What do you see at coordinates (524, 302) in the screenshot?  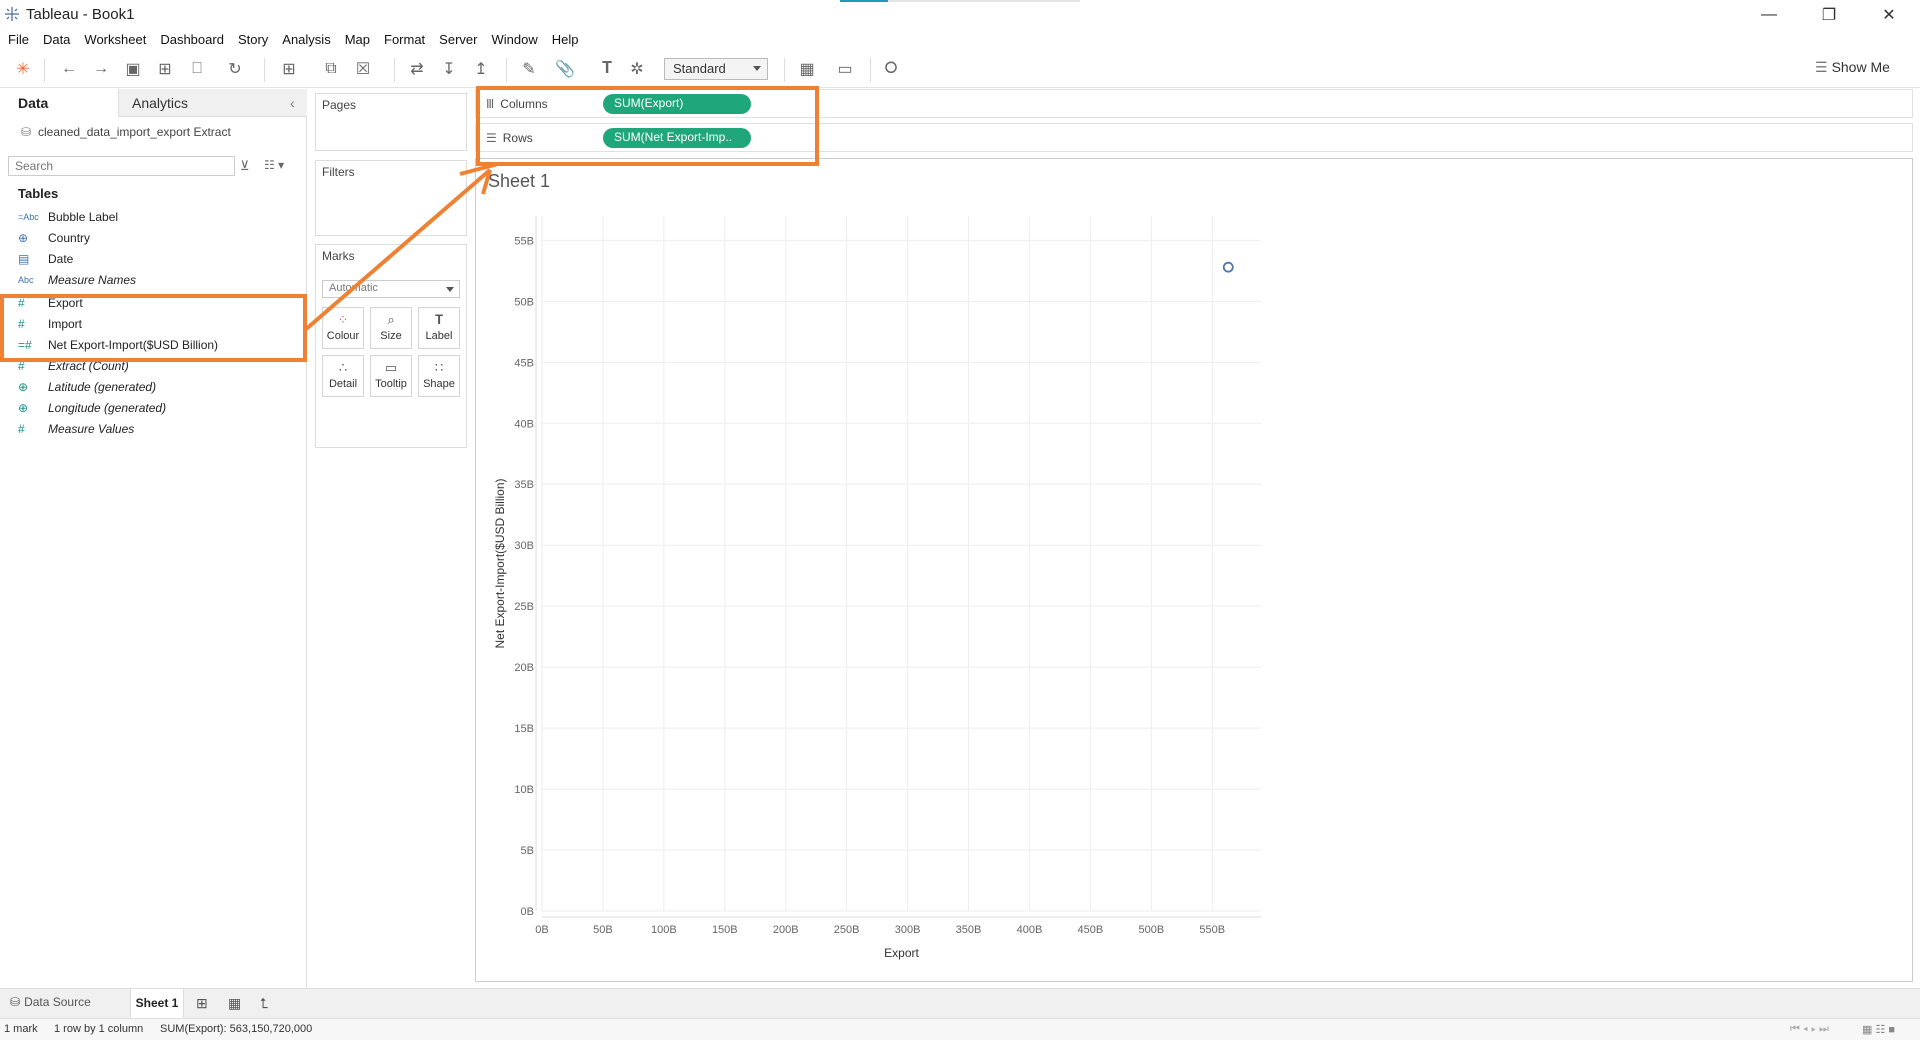 I see `y-tick-label: 50B` at bounding box center [524, 302].